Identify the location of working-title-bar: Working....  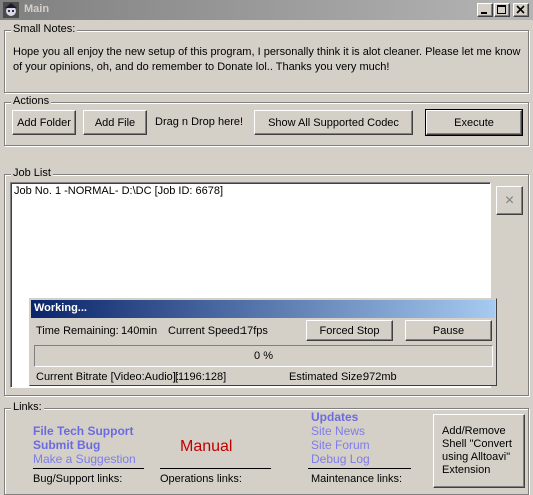
(263, 309).